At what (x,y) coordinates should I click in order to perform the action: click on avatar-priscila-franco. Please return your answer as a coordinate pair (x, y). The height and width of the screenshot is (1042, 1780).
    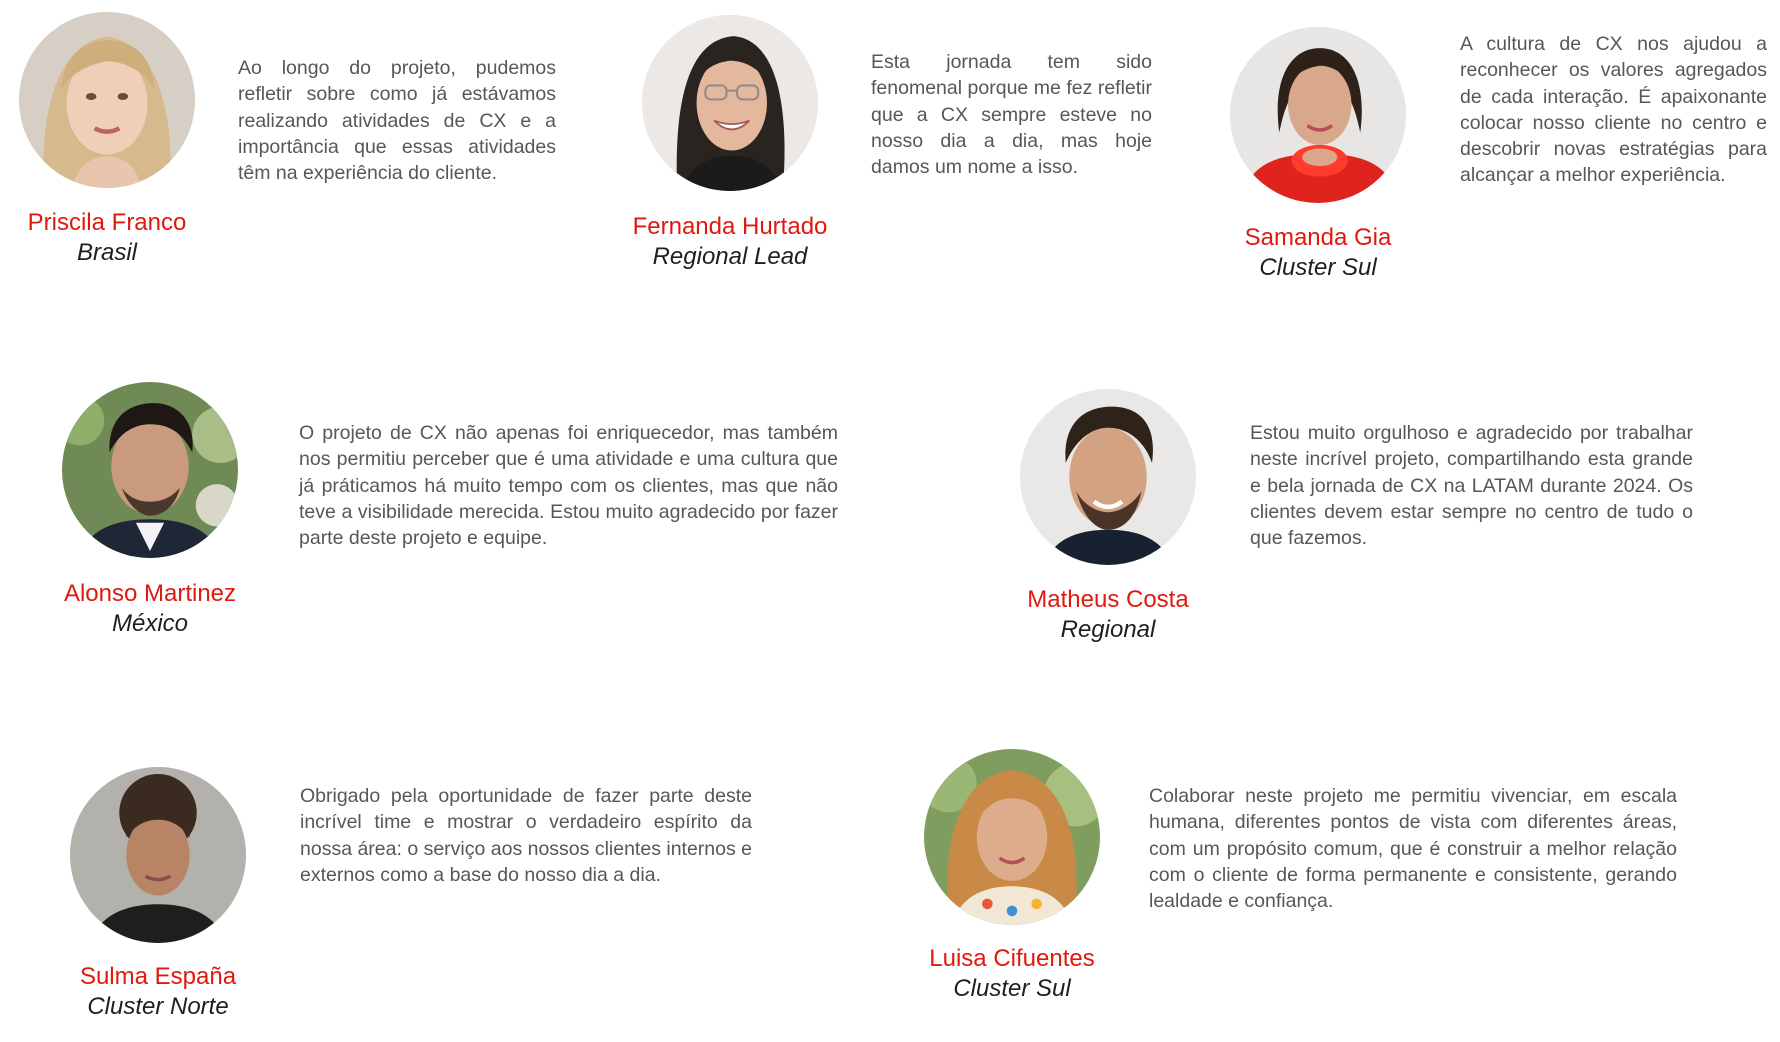
    Looking at the image, I should click on (107, 100).